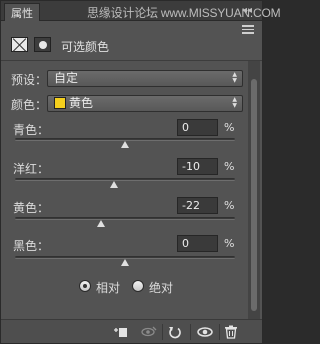  I want to click on cyan-label: 青色：, so click(31, 130).